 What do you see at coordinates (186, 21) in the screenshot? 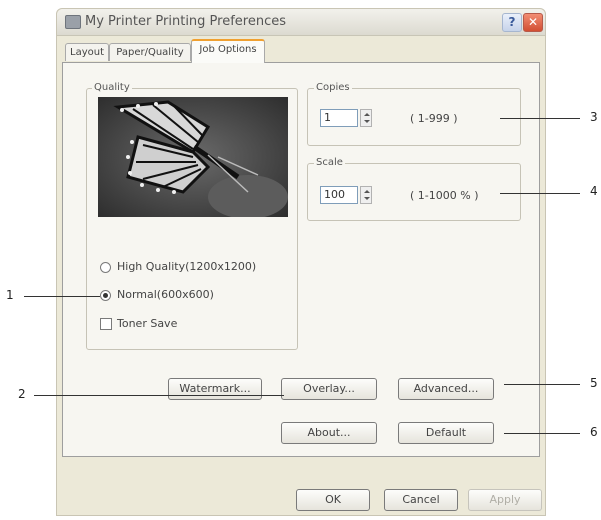
I see `window-title: My Printer Printing Preferences` at bounding box center [186, 21].